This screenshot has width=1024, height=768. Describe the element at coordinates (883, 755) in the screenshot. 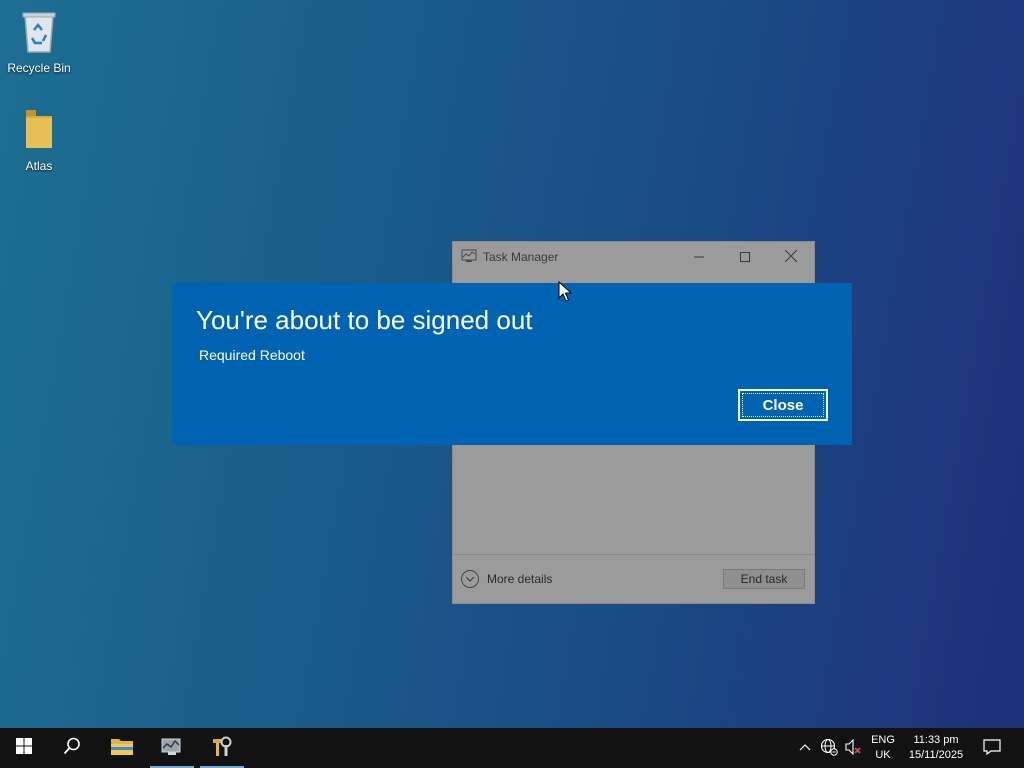

I see `language-region: UK` at that location.